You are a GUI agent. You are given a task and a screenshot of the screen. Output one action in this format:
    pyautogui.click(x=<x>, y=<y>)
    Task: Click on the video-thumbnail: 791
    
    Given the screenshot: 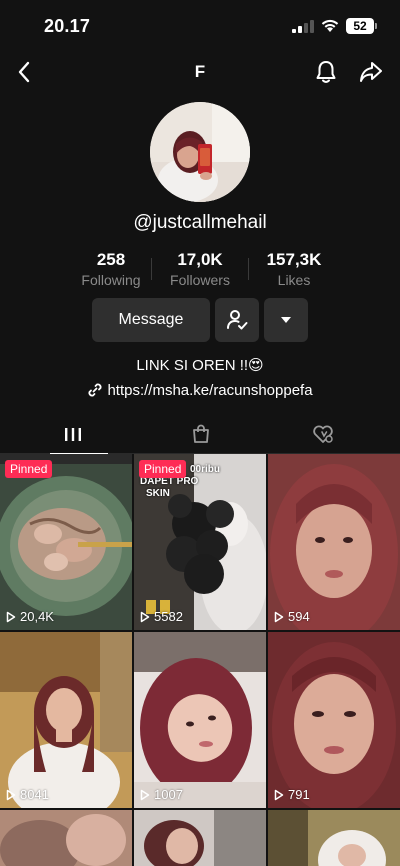 What is the action you would take?
    pyautogui.click(x=334, y=720)
    